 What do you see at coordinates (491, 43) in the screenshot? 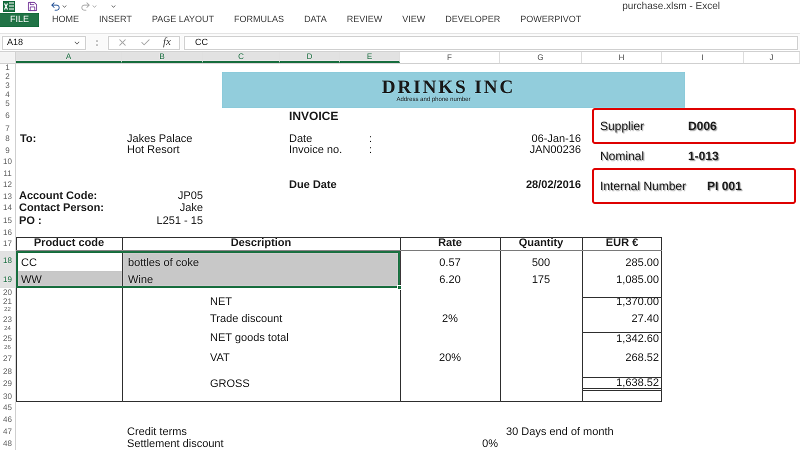
I see `formula-input: CC` at bounding box center [491, 43].